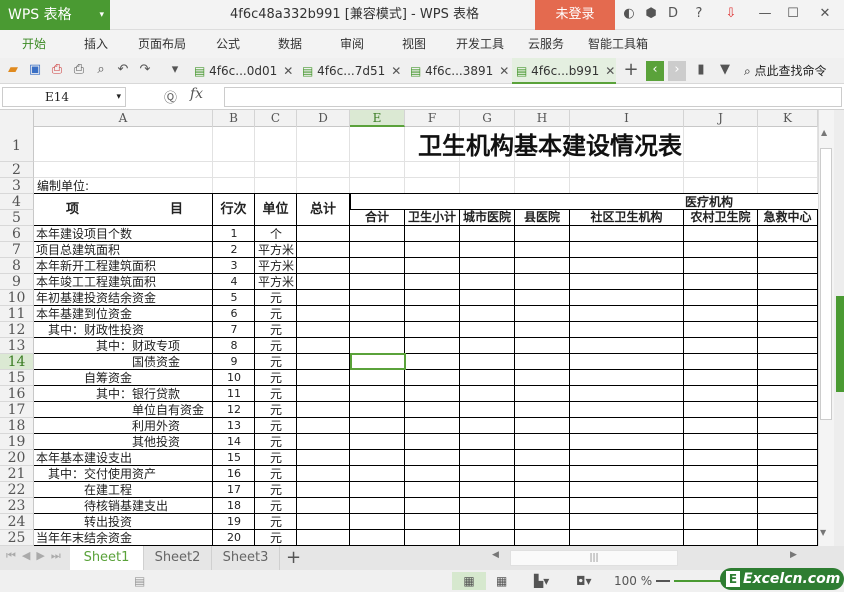 The image size is (844, 592). I want to click on row-header-7: 7, so click(17, 250).